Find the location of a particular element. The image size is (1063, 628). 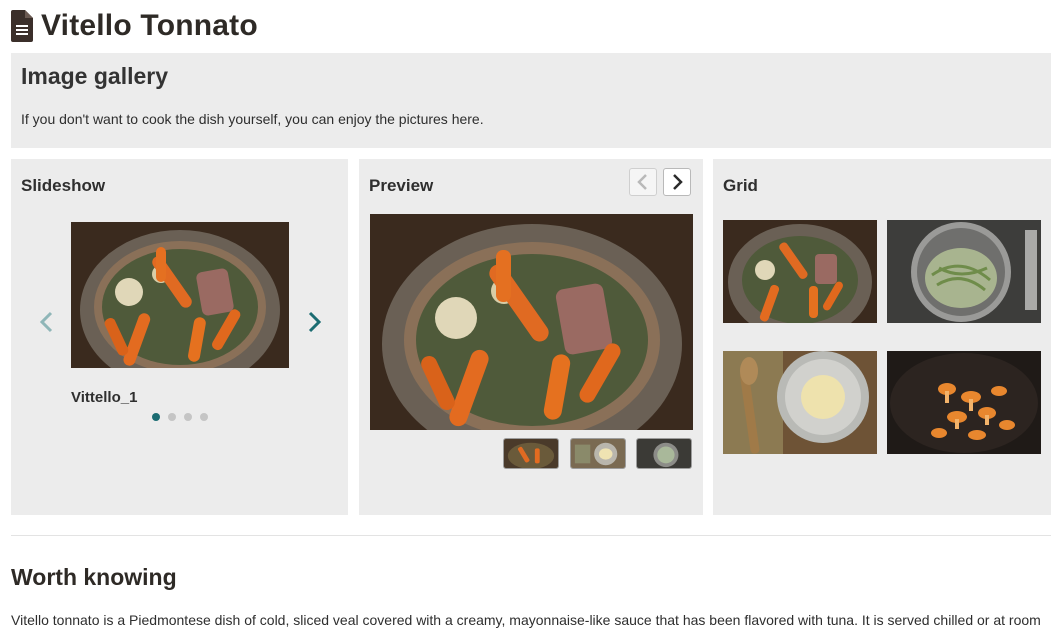

page-header: Vitello Tonnato is located at coordinates (134, 26).